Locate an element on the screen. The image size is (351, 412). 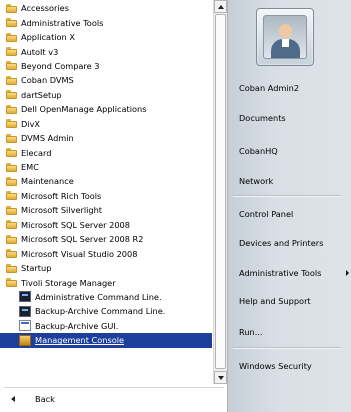
back-arrow-icon is located at coordinates (13, 399).